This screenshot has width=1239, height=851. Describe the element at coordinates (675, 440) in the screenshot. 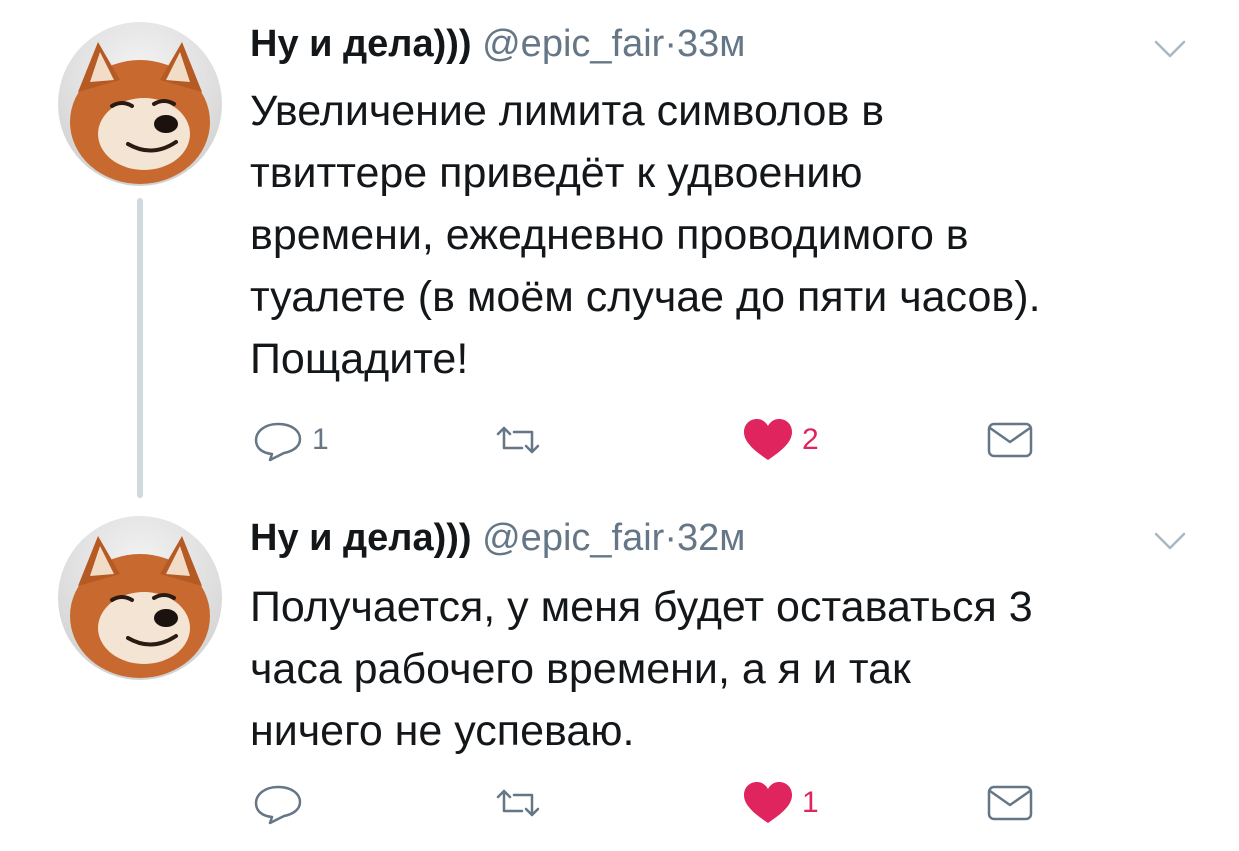

I see `tweet-actions: 1 2` at that location.